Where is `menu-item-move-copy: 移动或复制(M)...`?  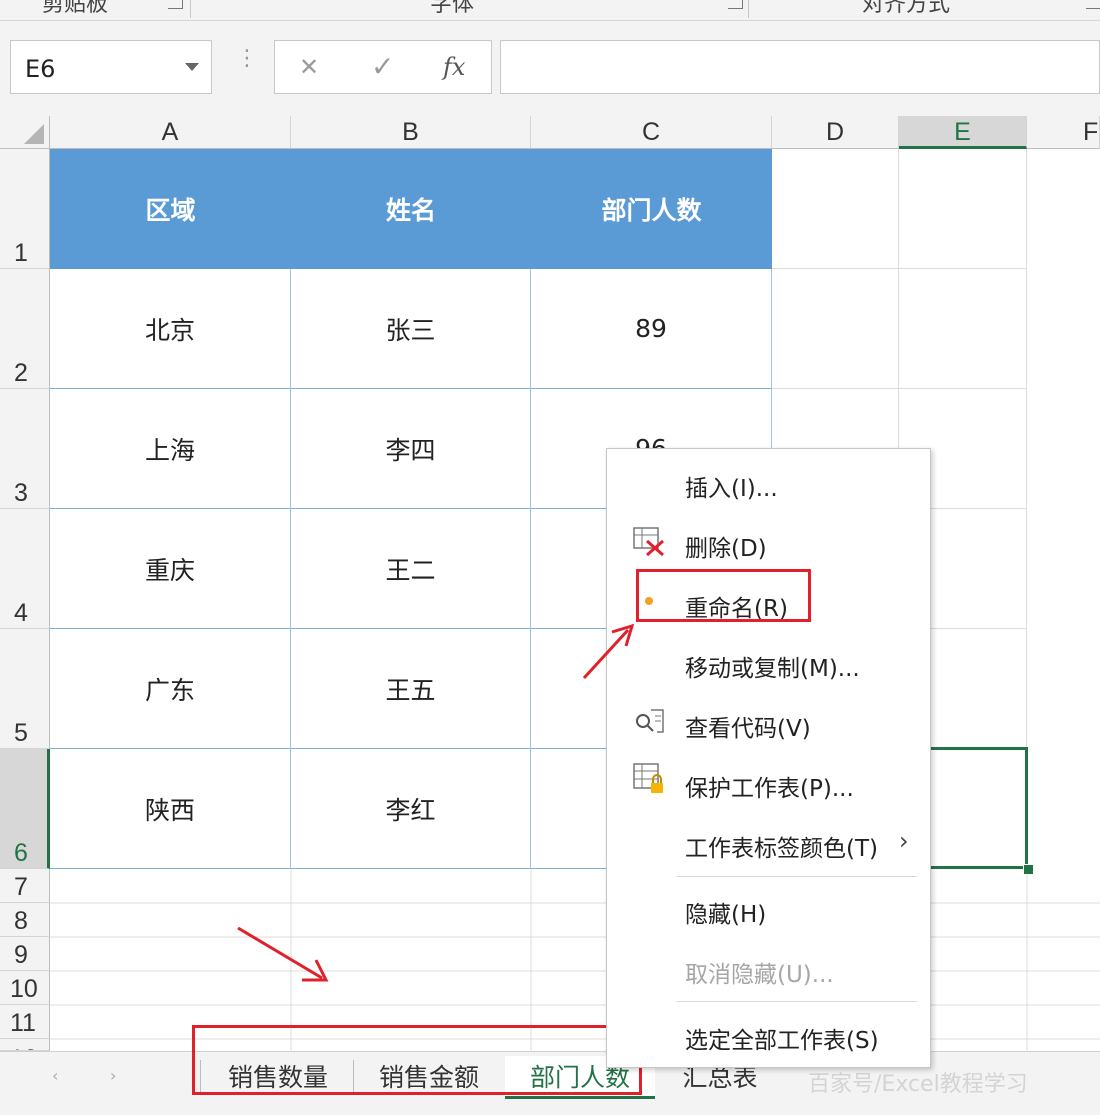
menu-item-move-copy: 移动或复制(M)... is located at coordinates (772, 666).